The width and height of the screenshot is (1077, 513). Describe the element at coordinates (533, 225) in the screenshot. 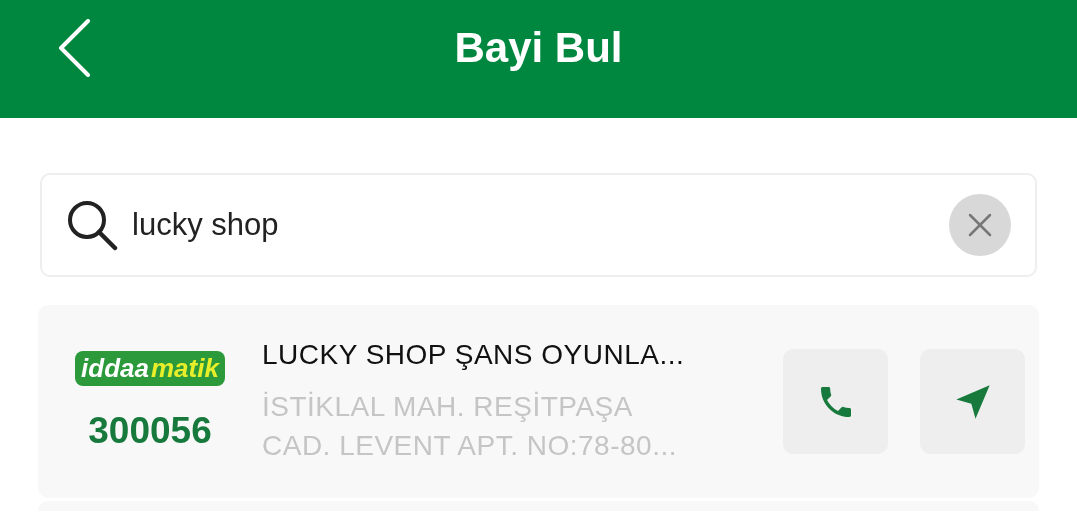

I see `search-input: lucky shop` at that location.